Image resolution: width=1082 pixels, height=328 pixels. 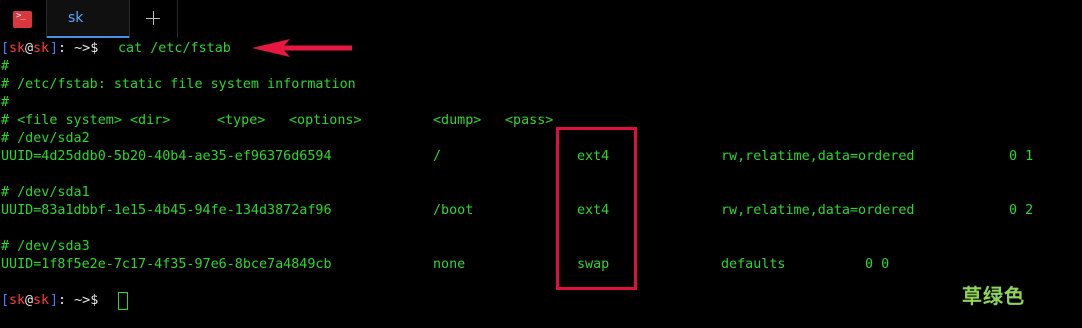 I want to click on fstab-entry-comment: # /dev/sda1, so click(x=45, y=192).